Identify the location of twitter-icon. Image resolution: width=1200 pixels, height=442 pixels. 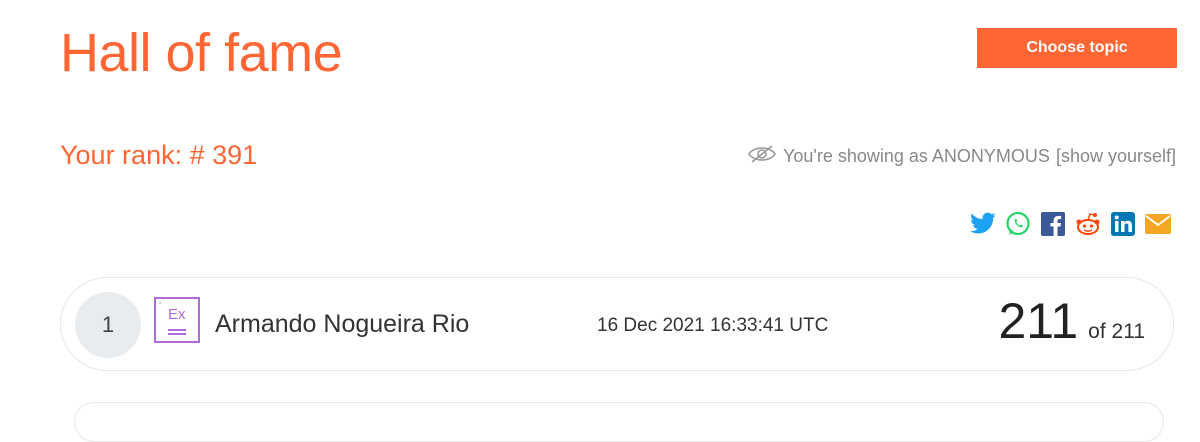
(983, 224).